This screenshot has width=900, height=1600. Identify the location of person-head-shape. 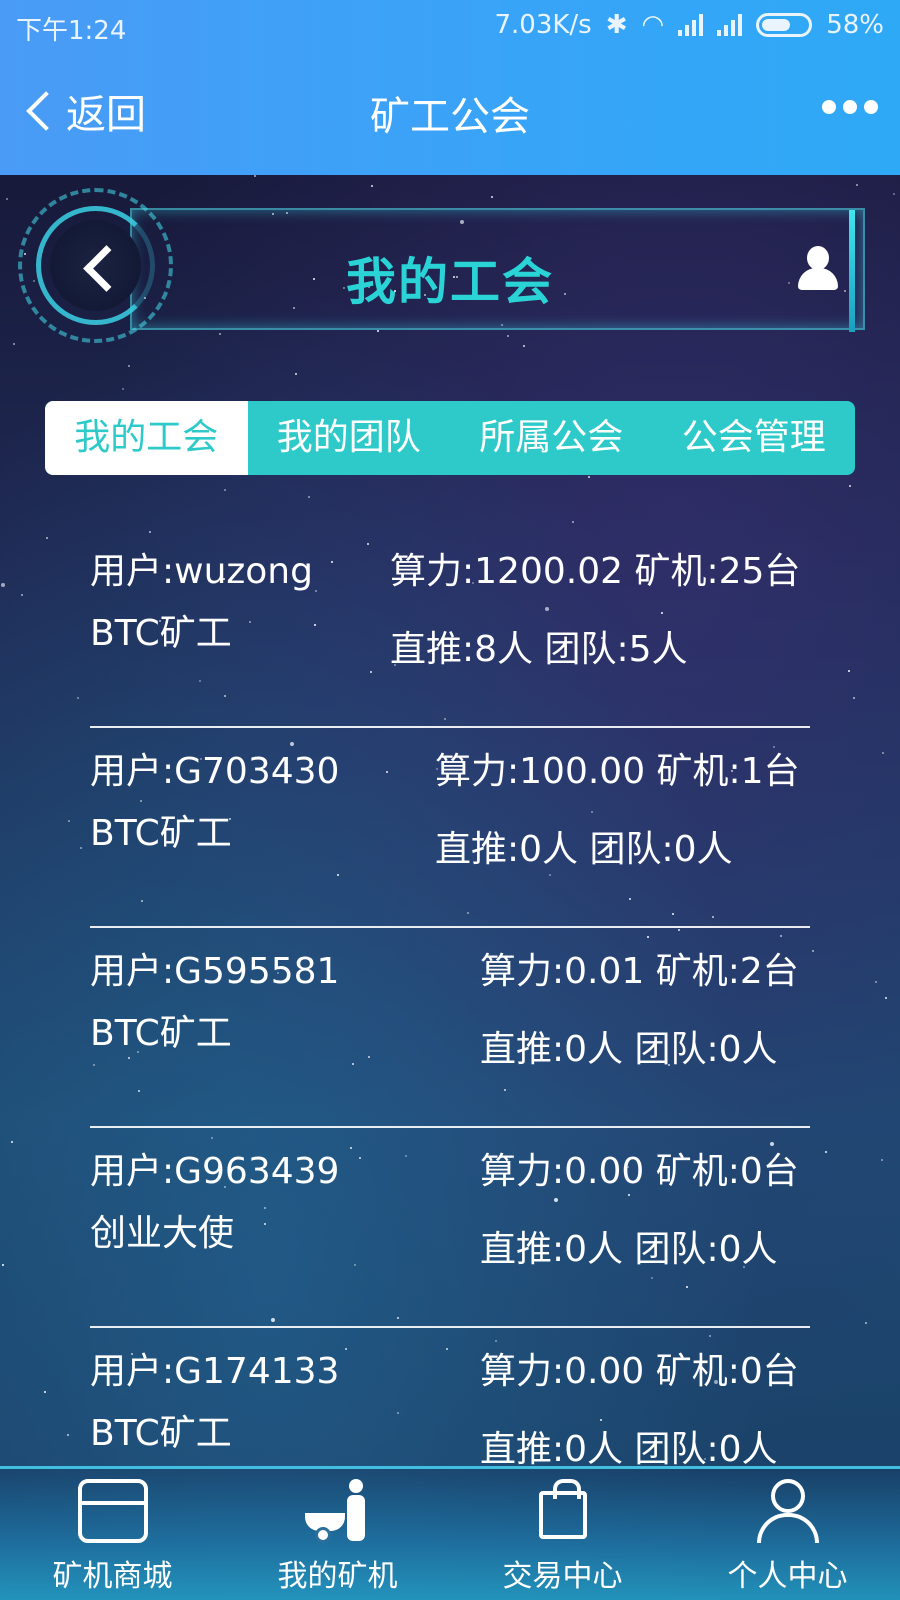
(787, 1496).